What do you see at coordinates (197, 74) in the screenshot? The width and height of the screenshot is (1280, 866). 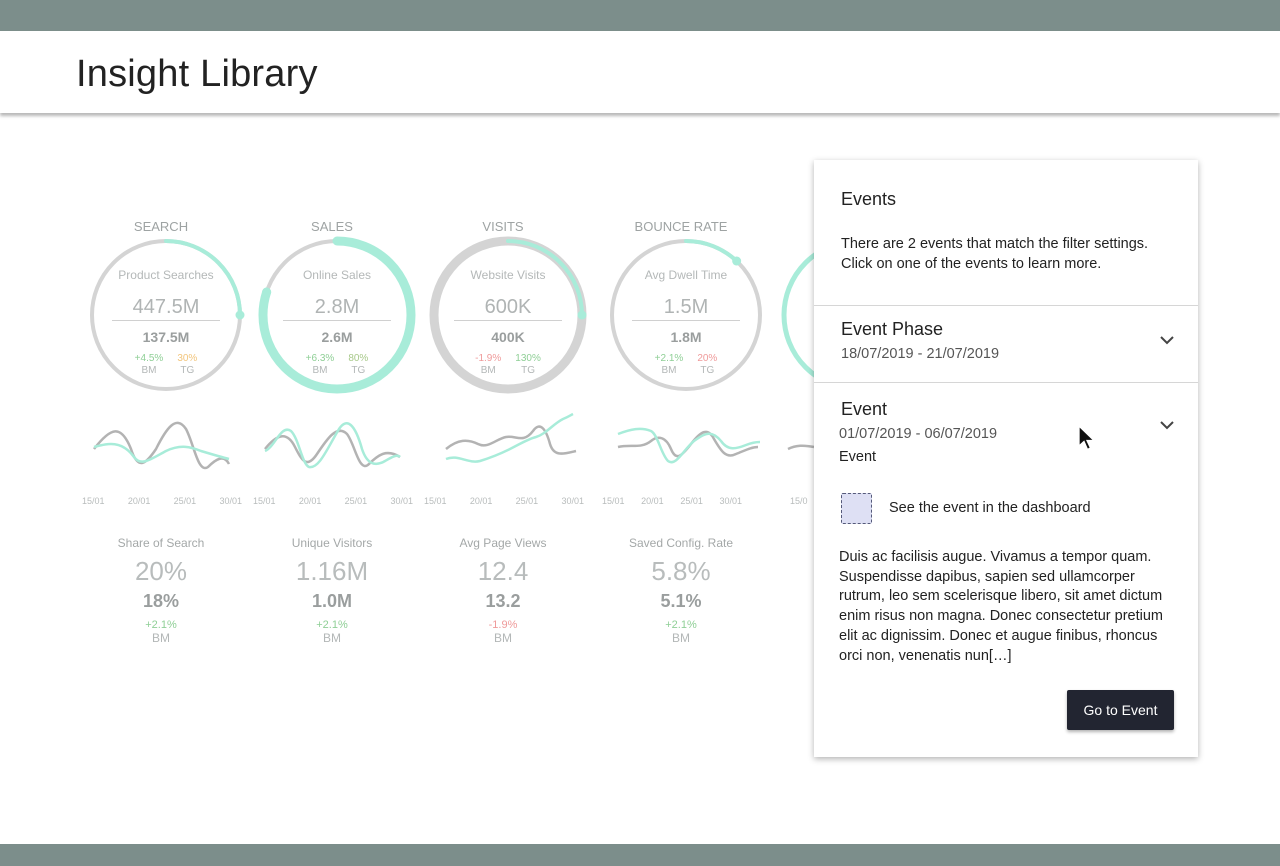 I see `page-title: Insight Library` at bounding box center [197, 74].